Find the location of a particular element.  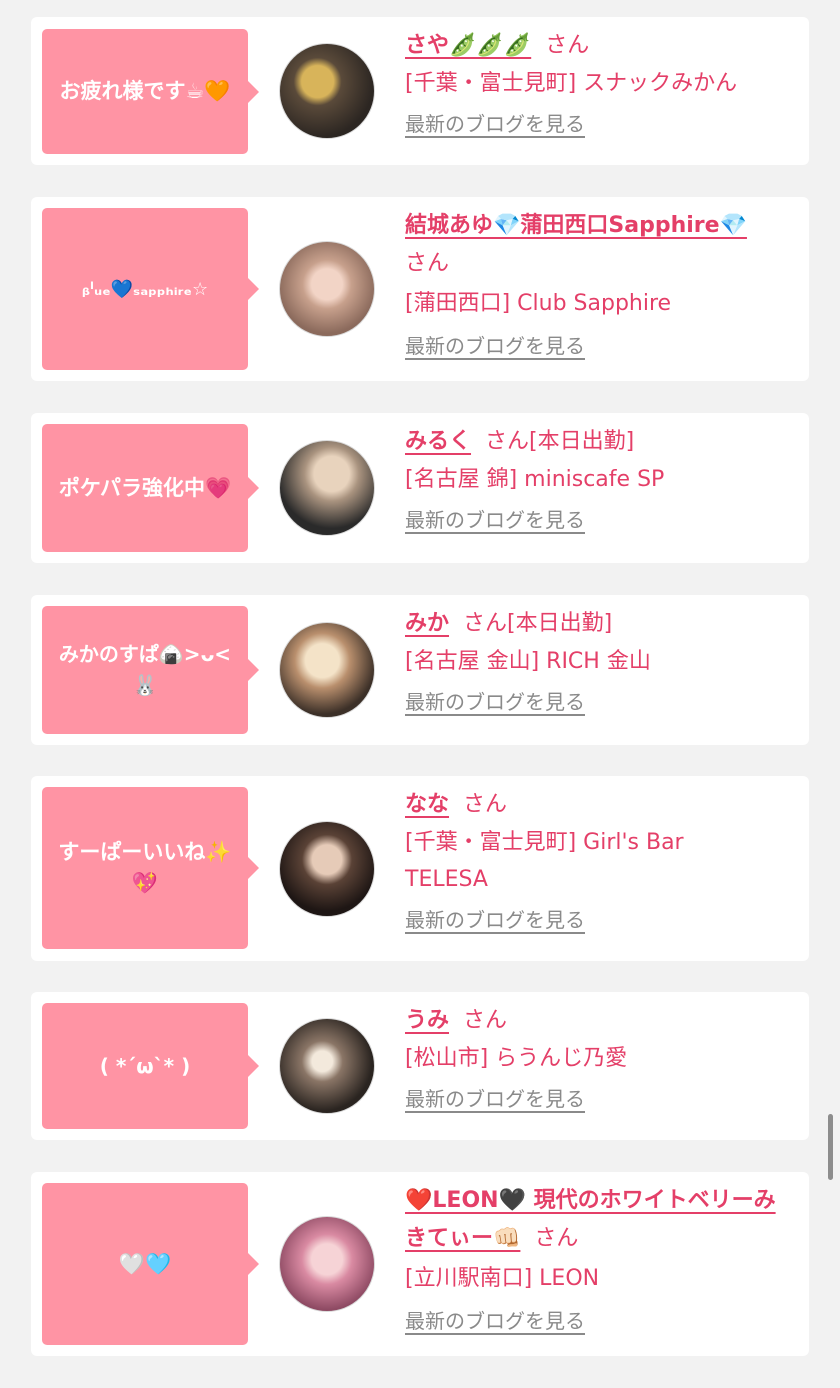

message-text: お疲れ様です☕🧡 is located at coordinates (145, 91).